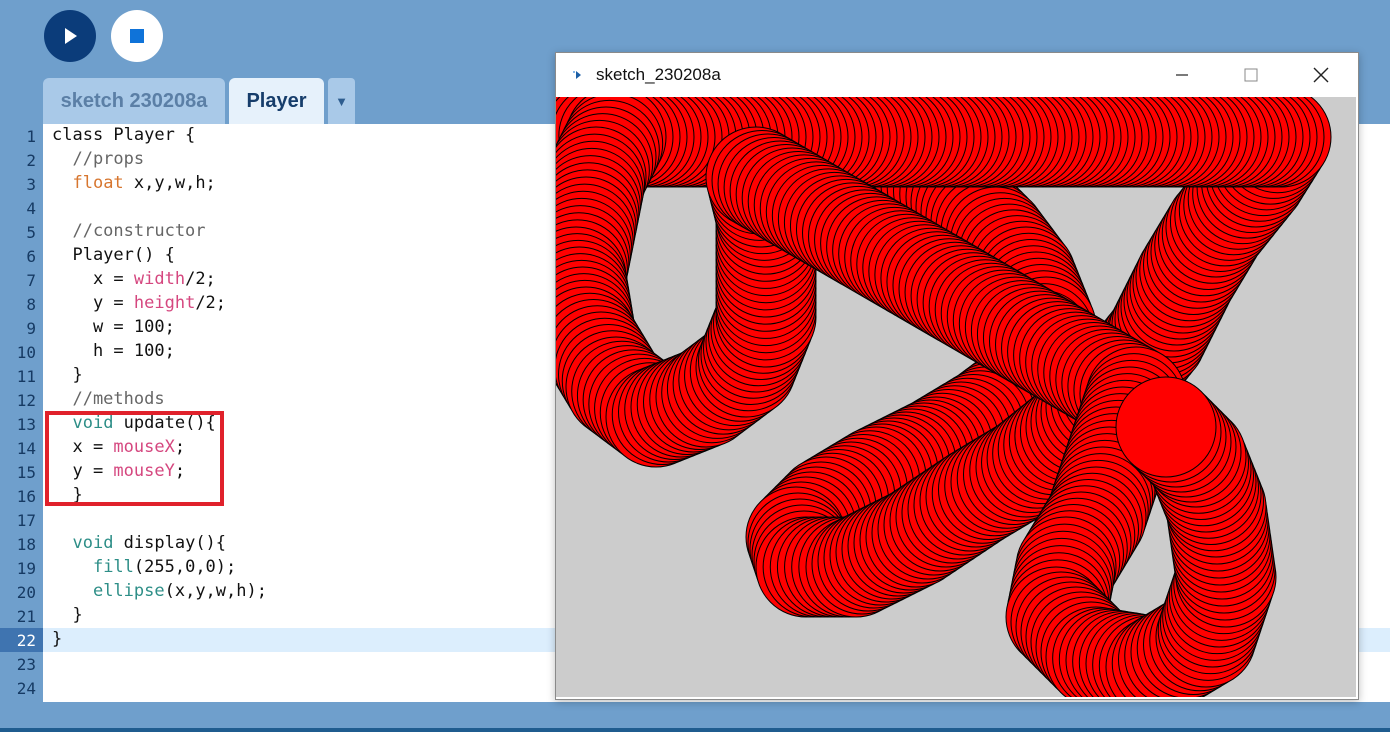  I want to click on maximize-button, so click(1251, 75).